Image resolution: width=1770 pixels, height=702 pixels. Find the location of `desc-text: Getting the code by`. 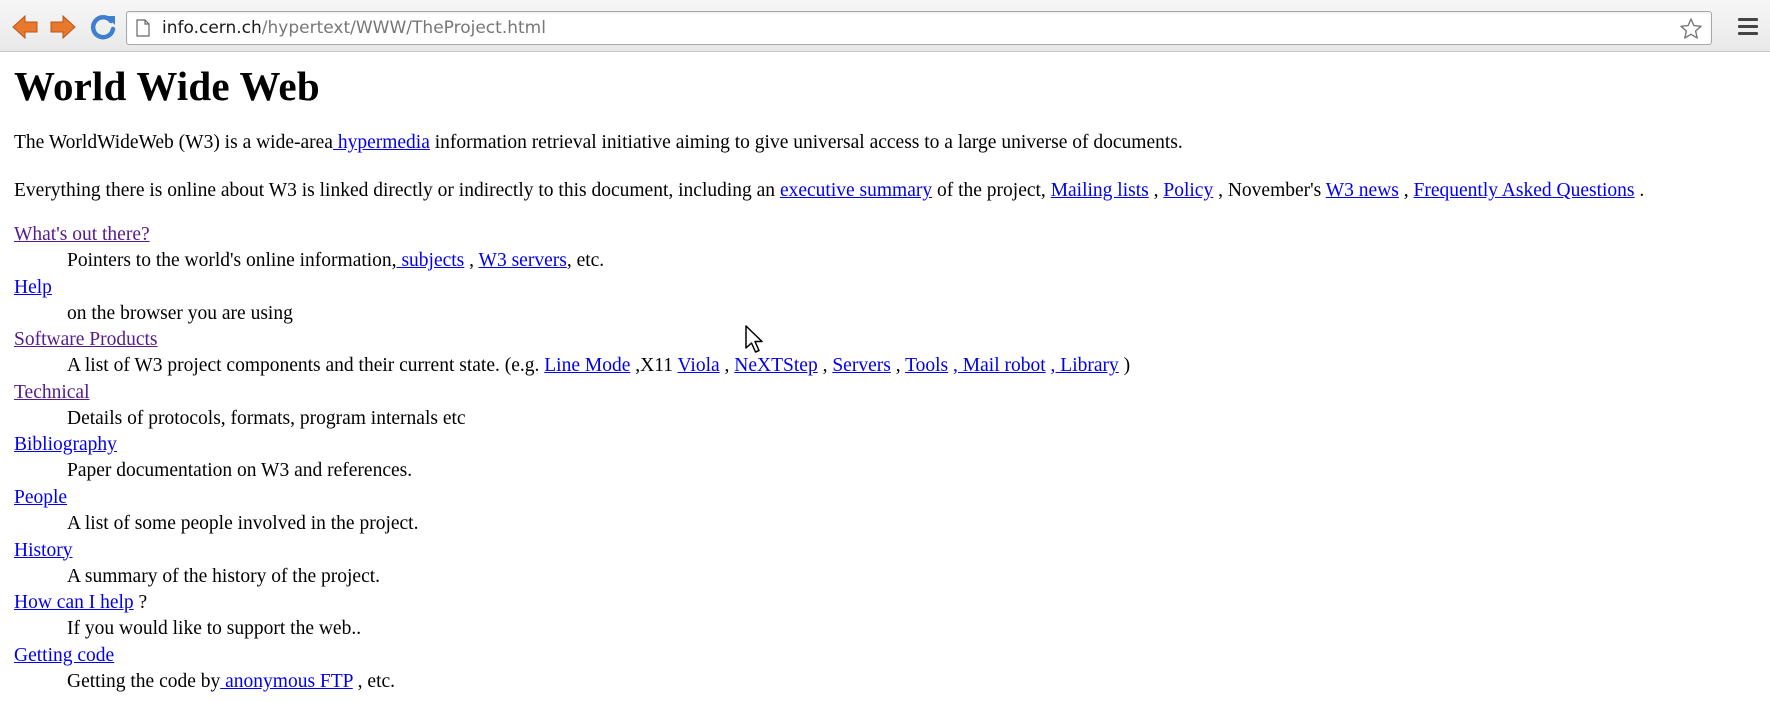

desc-text: Getting the code by is located at coordinates (144, 681).